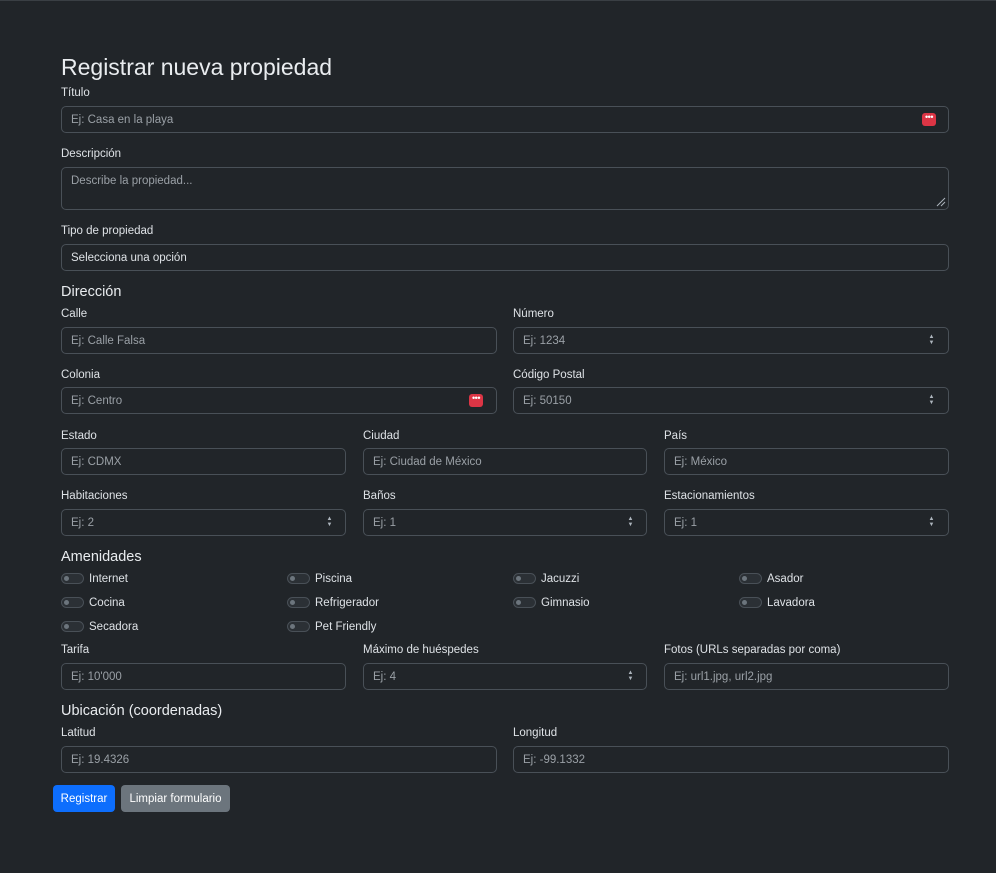 Image resolution: width=996 pixels, height=873 pixels. I want to click on amenidad-jacuzzi-label: Jacuzzi, so click(560, 579).